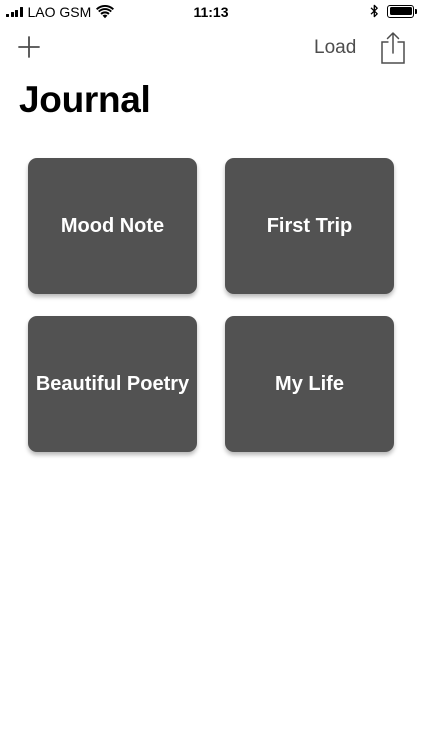 The width and height of the screenshot is (422, 750). I want to click on journal-card-label: Mood Note, so click(112, 225).